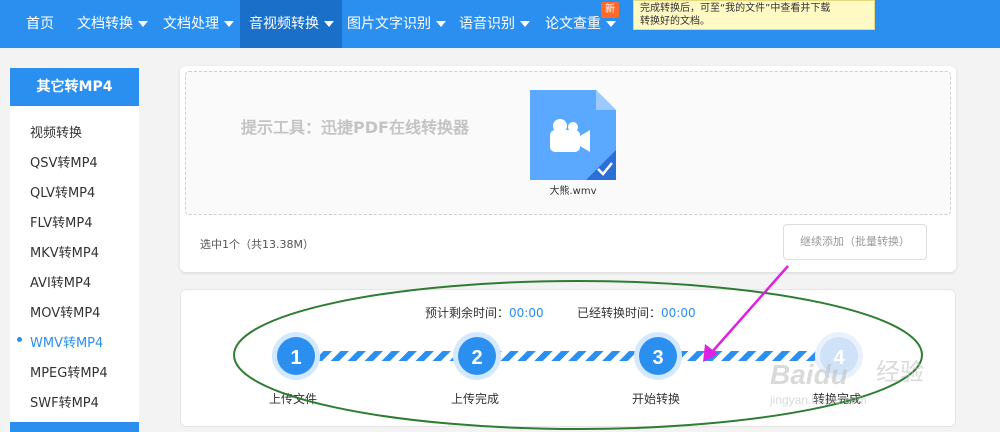 The width and height of the screenshot is (1000, 432). What do you see at coordinates (69, 371) in the screenshot?
I see `sidebar-item-mpeg: MPEG转MP4` at bounding box center [69, 371].